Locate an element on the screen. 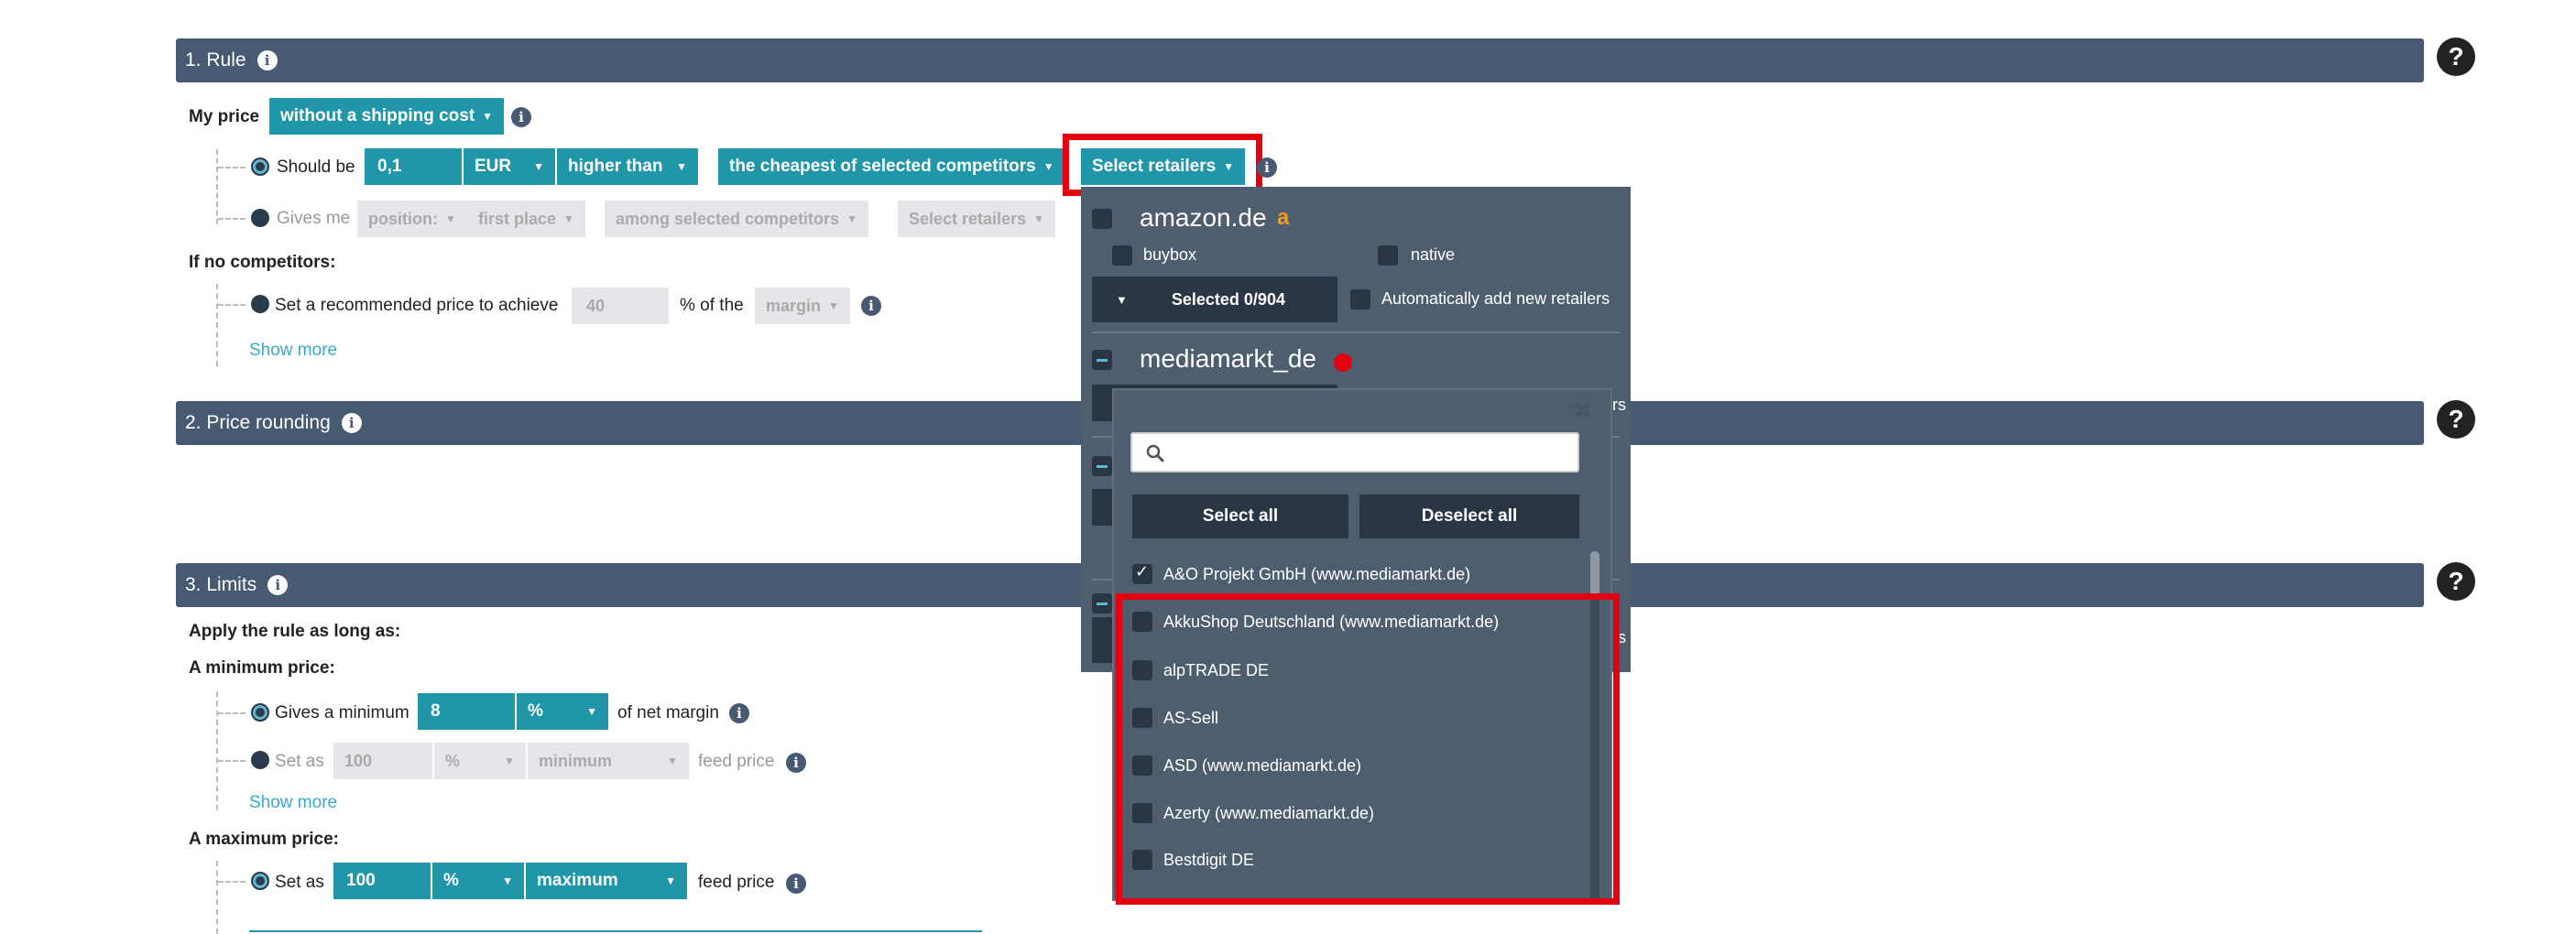  max-set-as-label: Set as is located at coordinates (300, 882).